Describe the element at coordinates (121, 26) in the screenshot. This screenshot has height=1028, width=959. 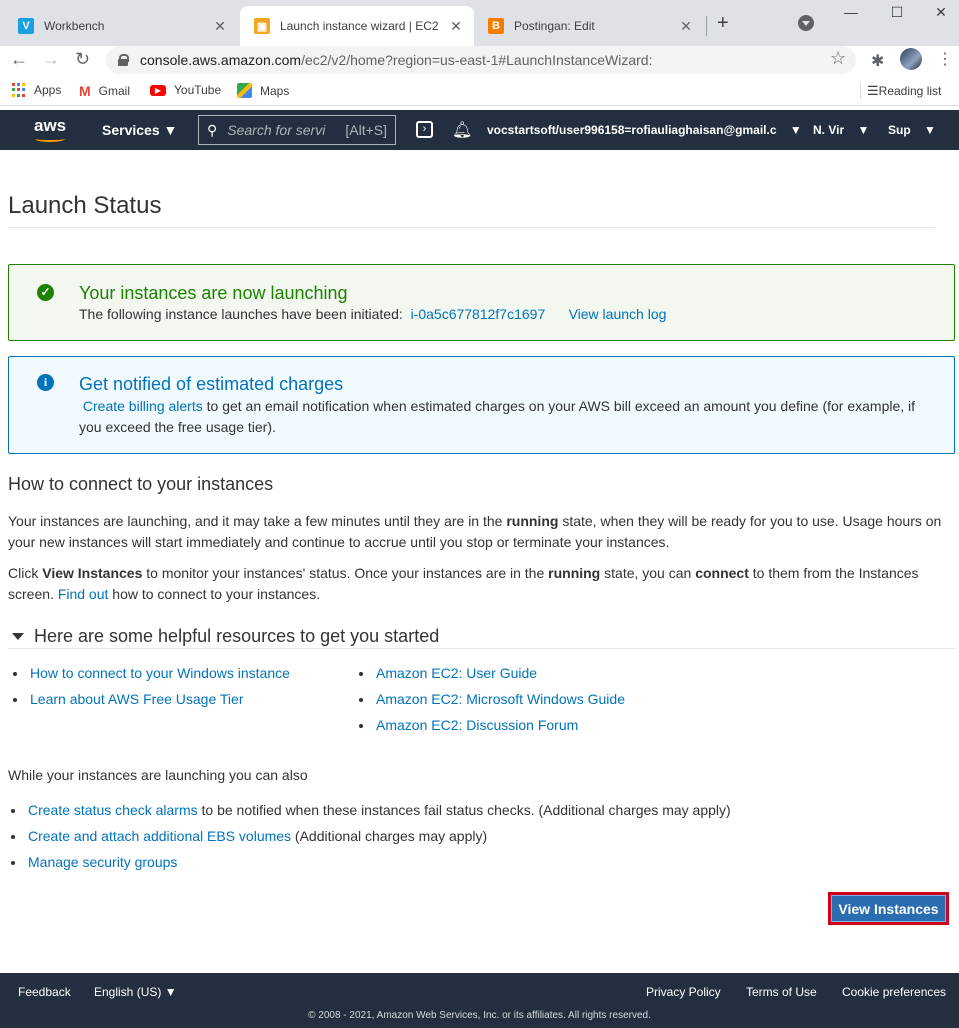
I see `tab-workbench: V Workbench ✕` at that location.